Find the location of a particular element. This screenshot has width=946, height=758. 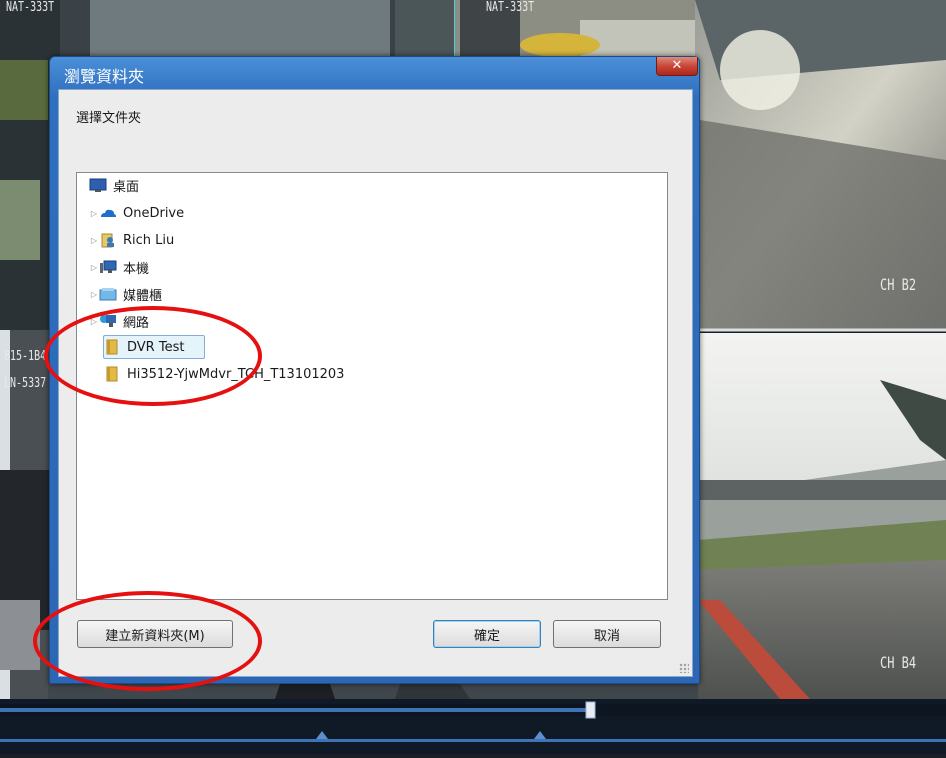

computer-icon is located at coordinates (108, 267).